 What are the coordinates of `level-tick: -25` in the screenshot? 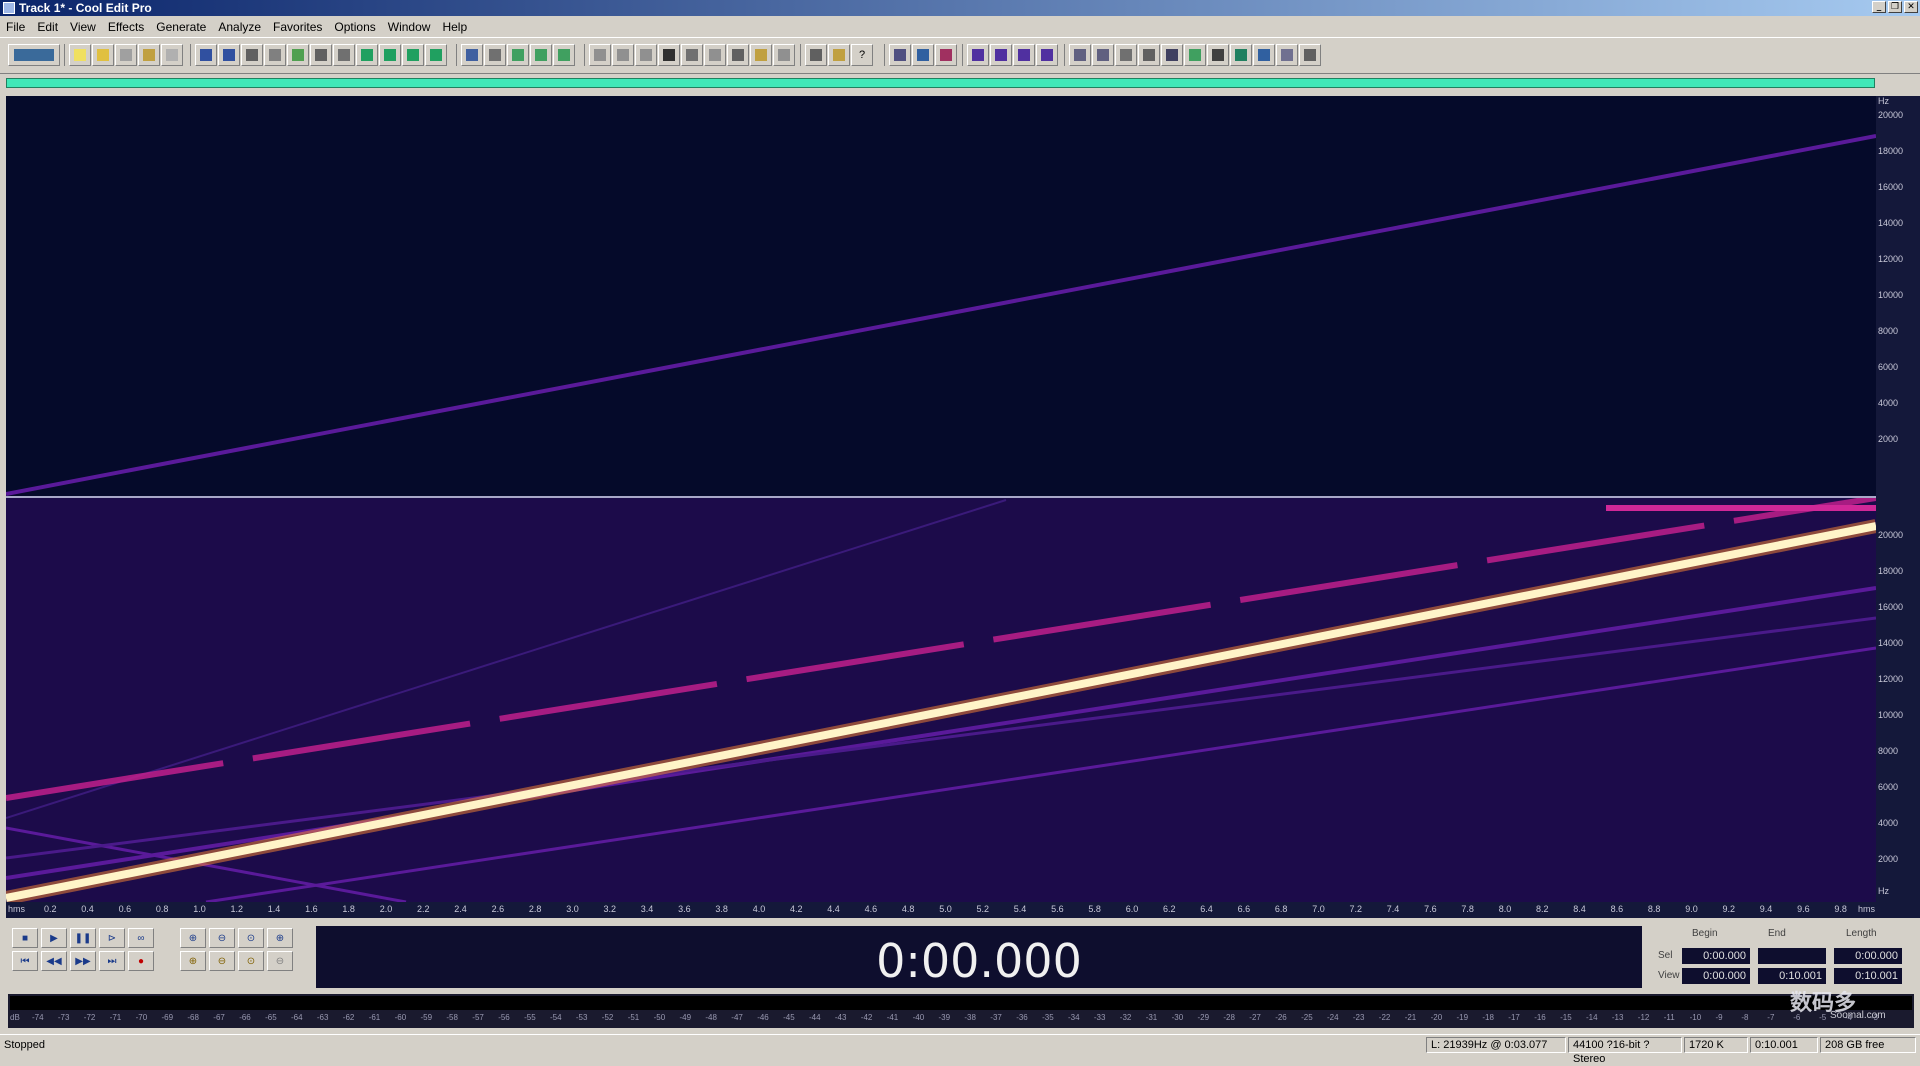 It's located at (1307, 1017).